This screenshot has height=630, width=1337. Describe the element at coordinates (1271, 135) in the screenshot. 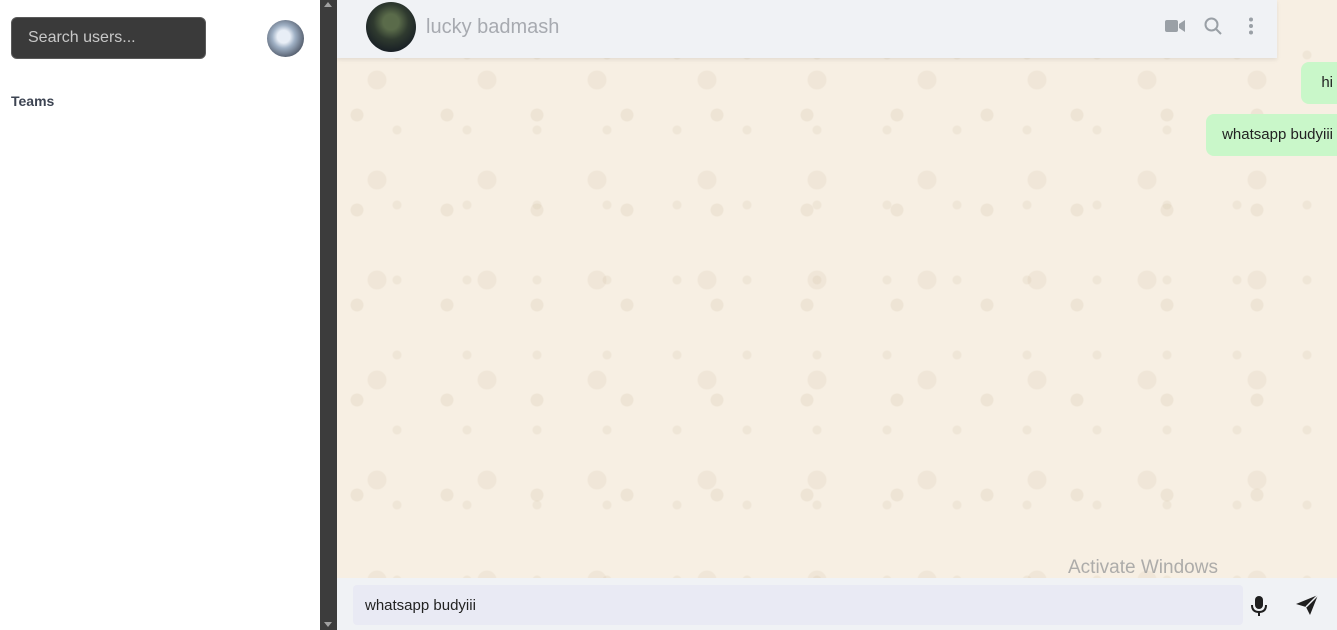

I see `message-bubble-outgoing: whatsapp budyiii` at that location.